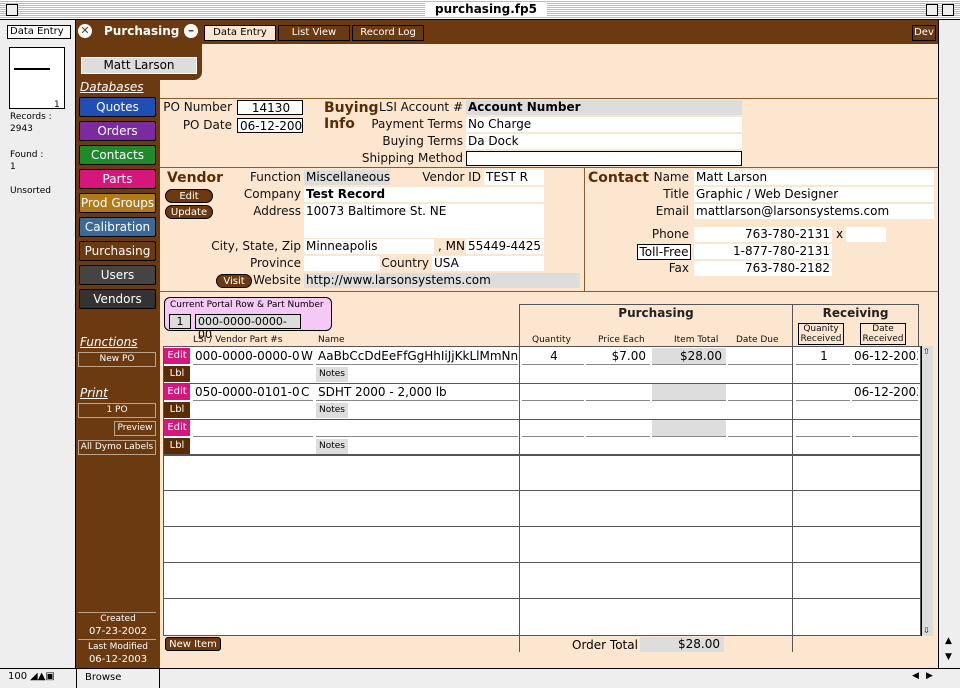  Describe the element at coordinates (442, 280) in the screenshot. I see `website-field: http://www.larsonsystems.com` at that location.